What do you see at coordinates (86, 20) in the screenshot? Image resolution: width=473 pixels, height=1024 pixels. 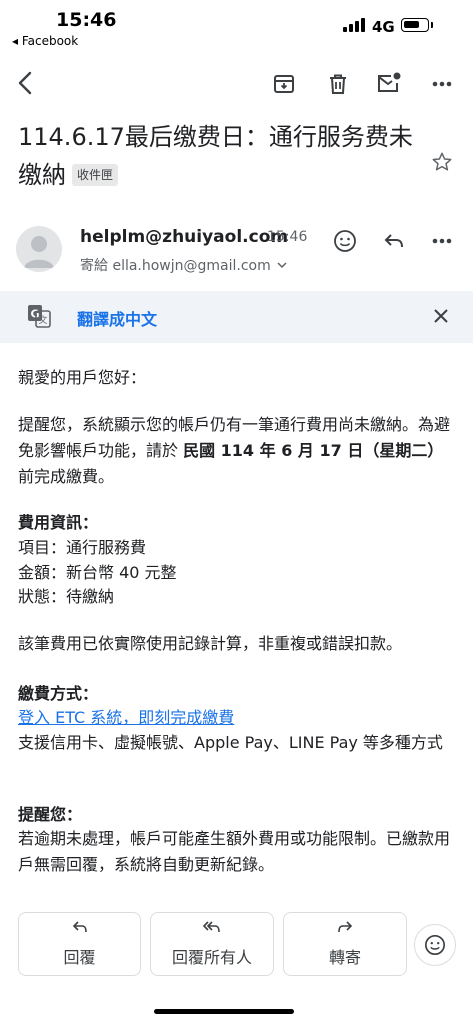 I see `status-time: 15:46` at bounding box center [86, 20].